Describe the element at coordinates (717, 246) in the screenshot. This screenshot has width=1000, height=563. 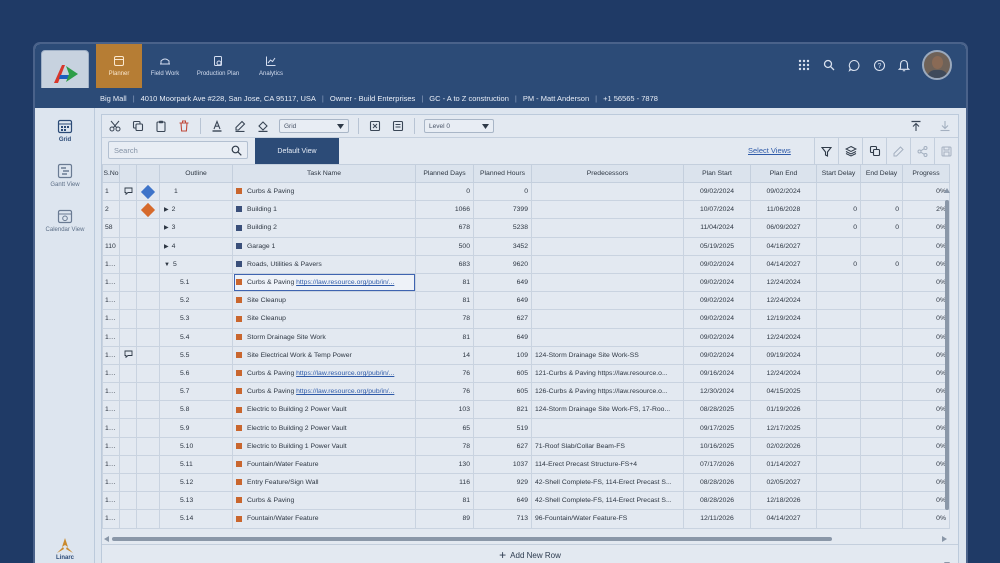
I see `plan-start-cell: 05/19/2025` at that location.